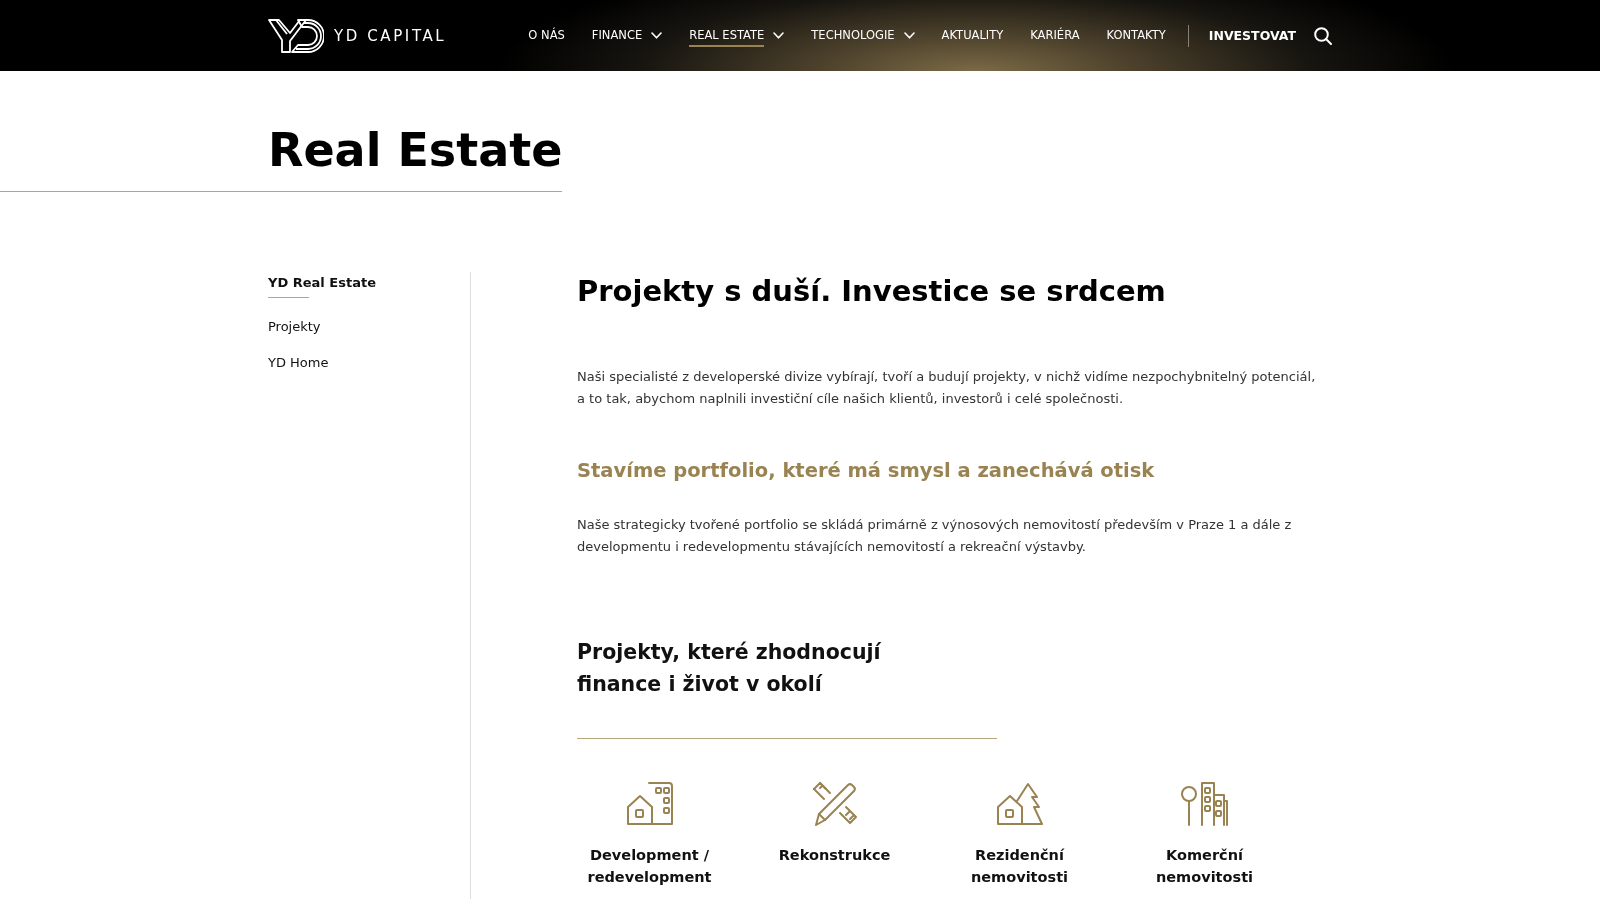 The width and height of the screenshot is (1600, 899). I want to click on nav-link: KONTAKTY, so click(1136, 35).